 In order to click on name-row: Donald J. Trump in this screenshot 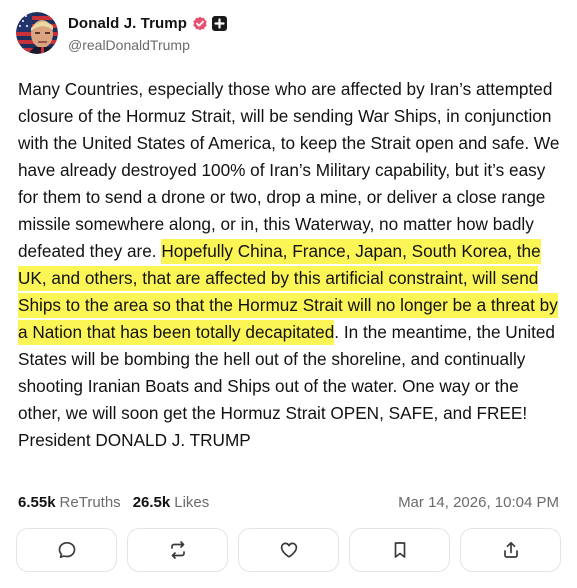, I will do `click(148, 24)`.